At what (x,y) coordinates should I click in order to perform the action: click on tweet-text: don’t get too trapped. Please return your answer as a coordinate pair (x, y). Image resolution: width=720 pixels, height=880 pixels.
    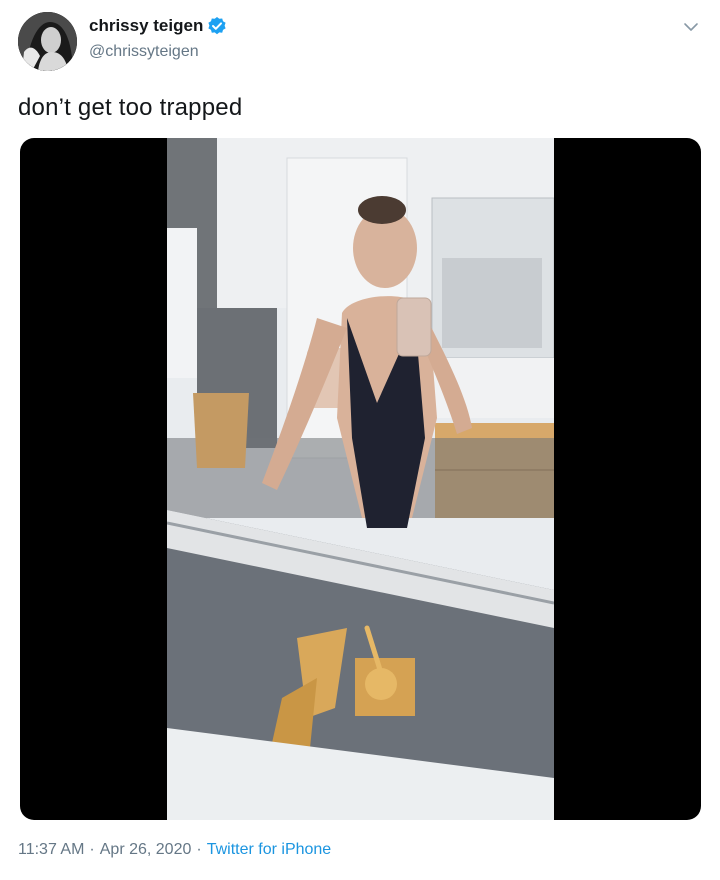
    Looking at the image, I should click on (130, 107).